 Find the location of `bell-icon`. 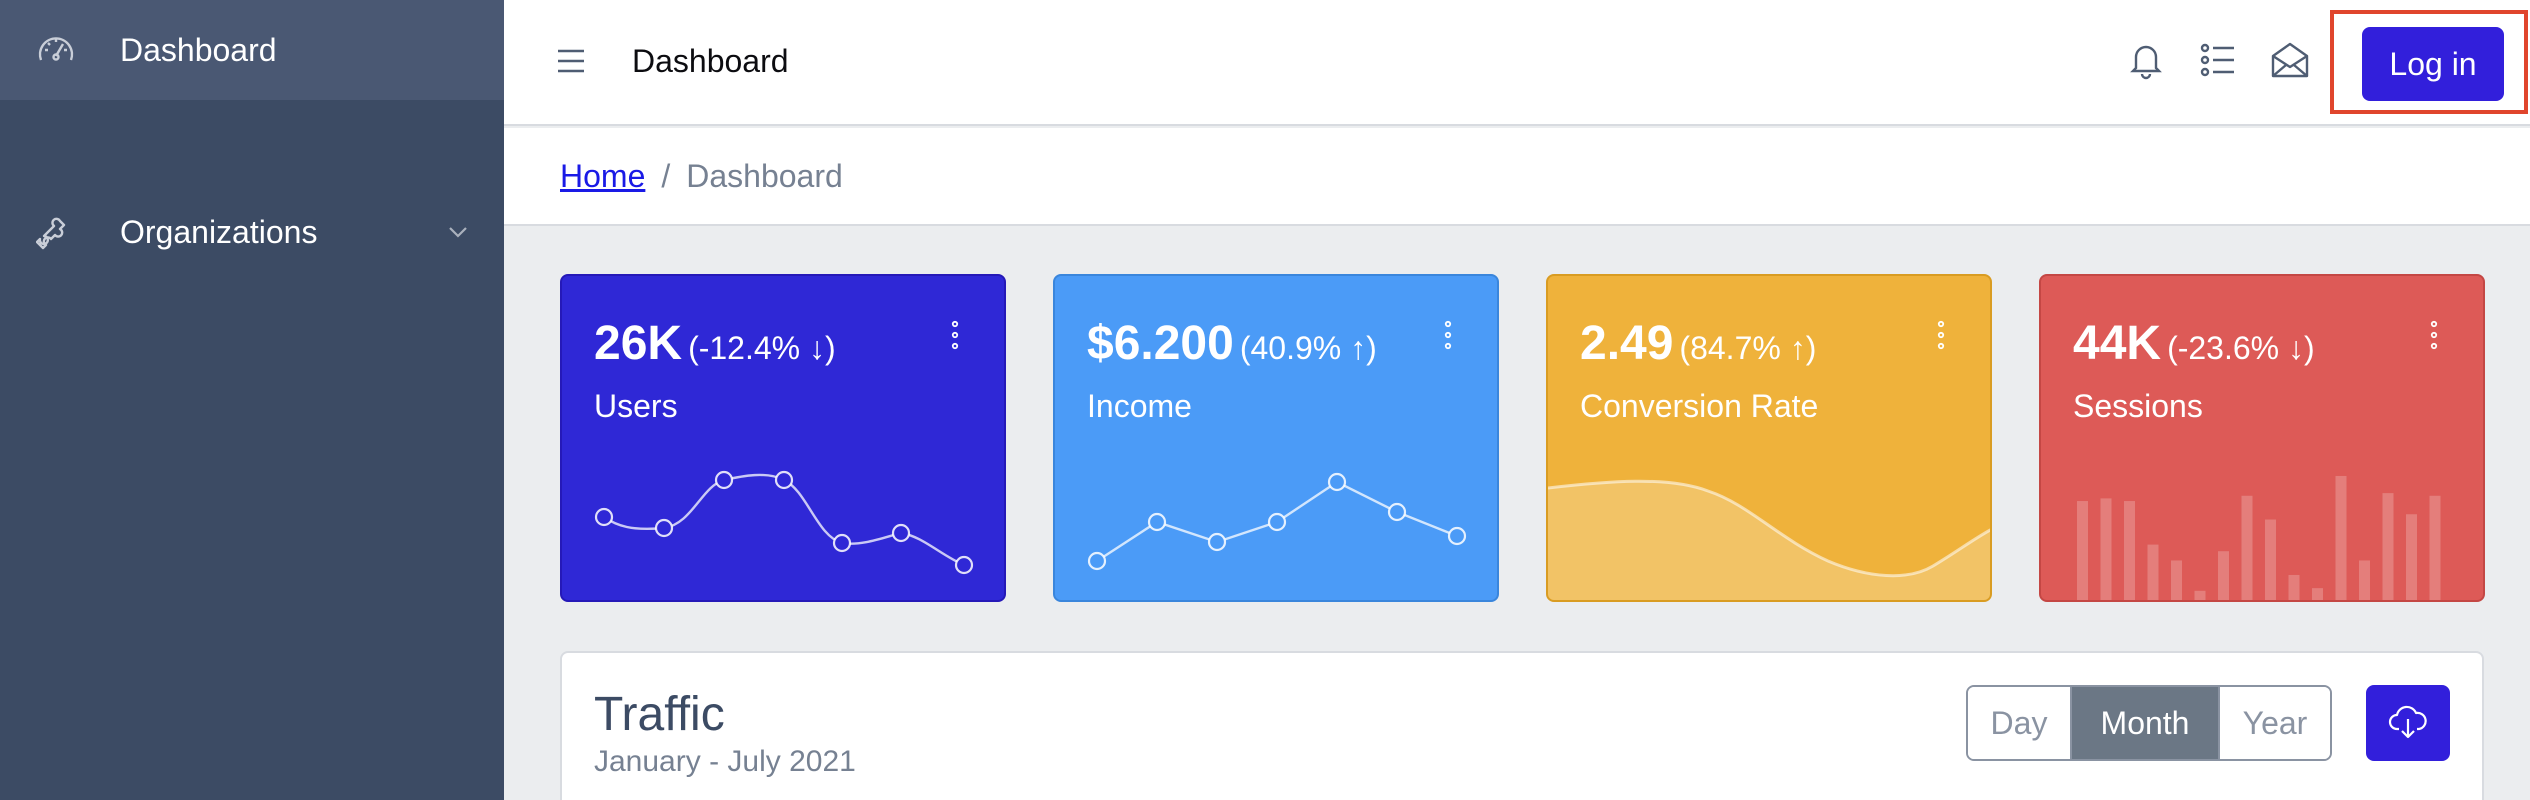

bell-icon is located at coordinates (2146, 60).